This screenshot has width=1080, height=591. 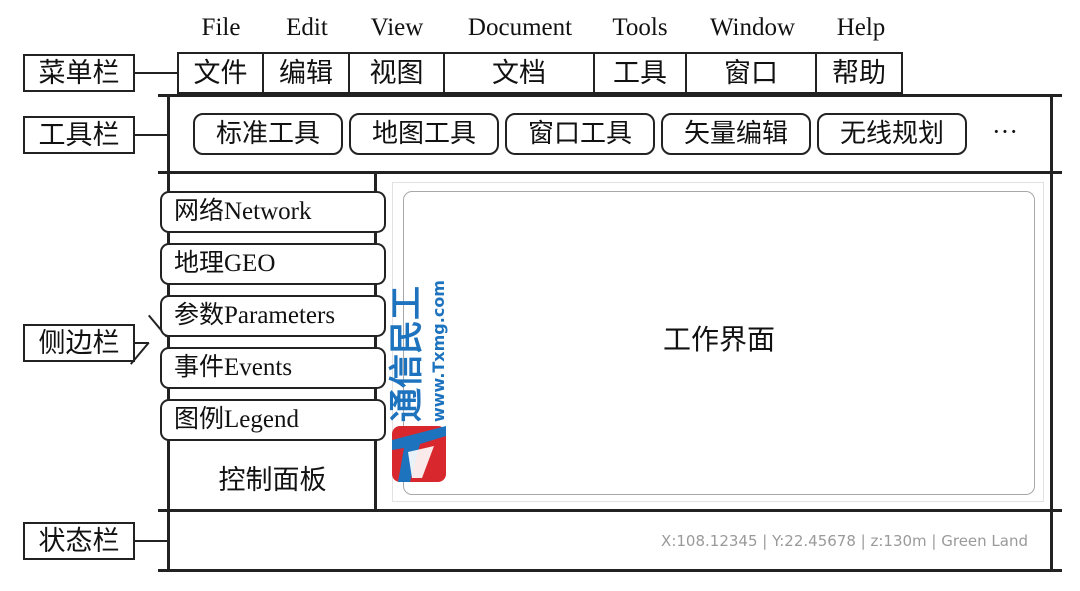 I want to click on menu-en-document: Document, so click(x=520, y=28).